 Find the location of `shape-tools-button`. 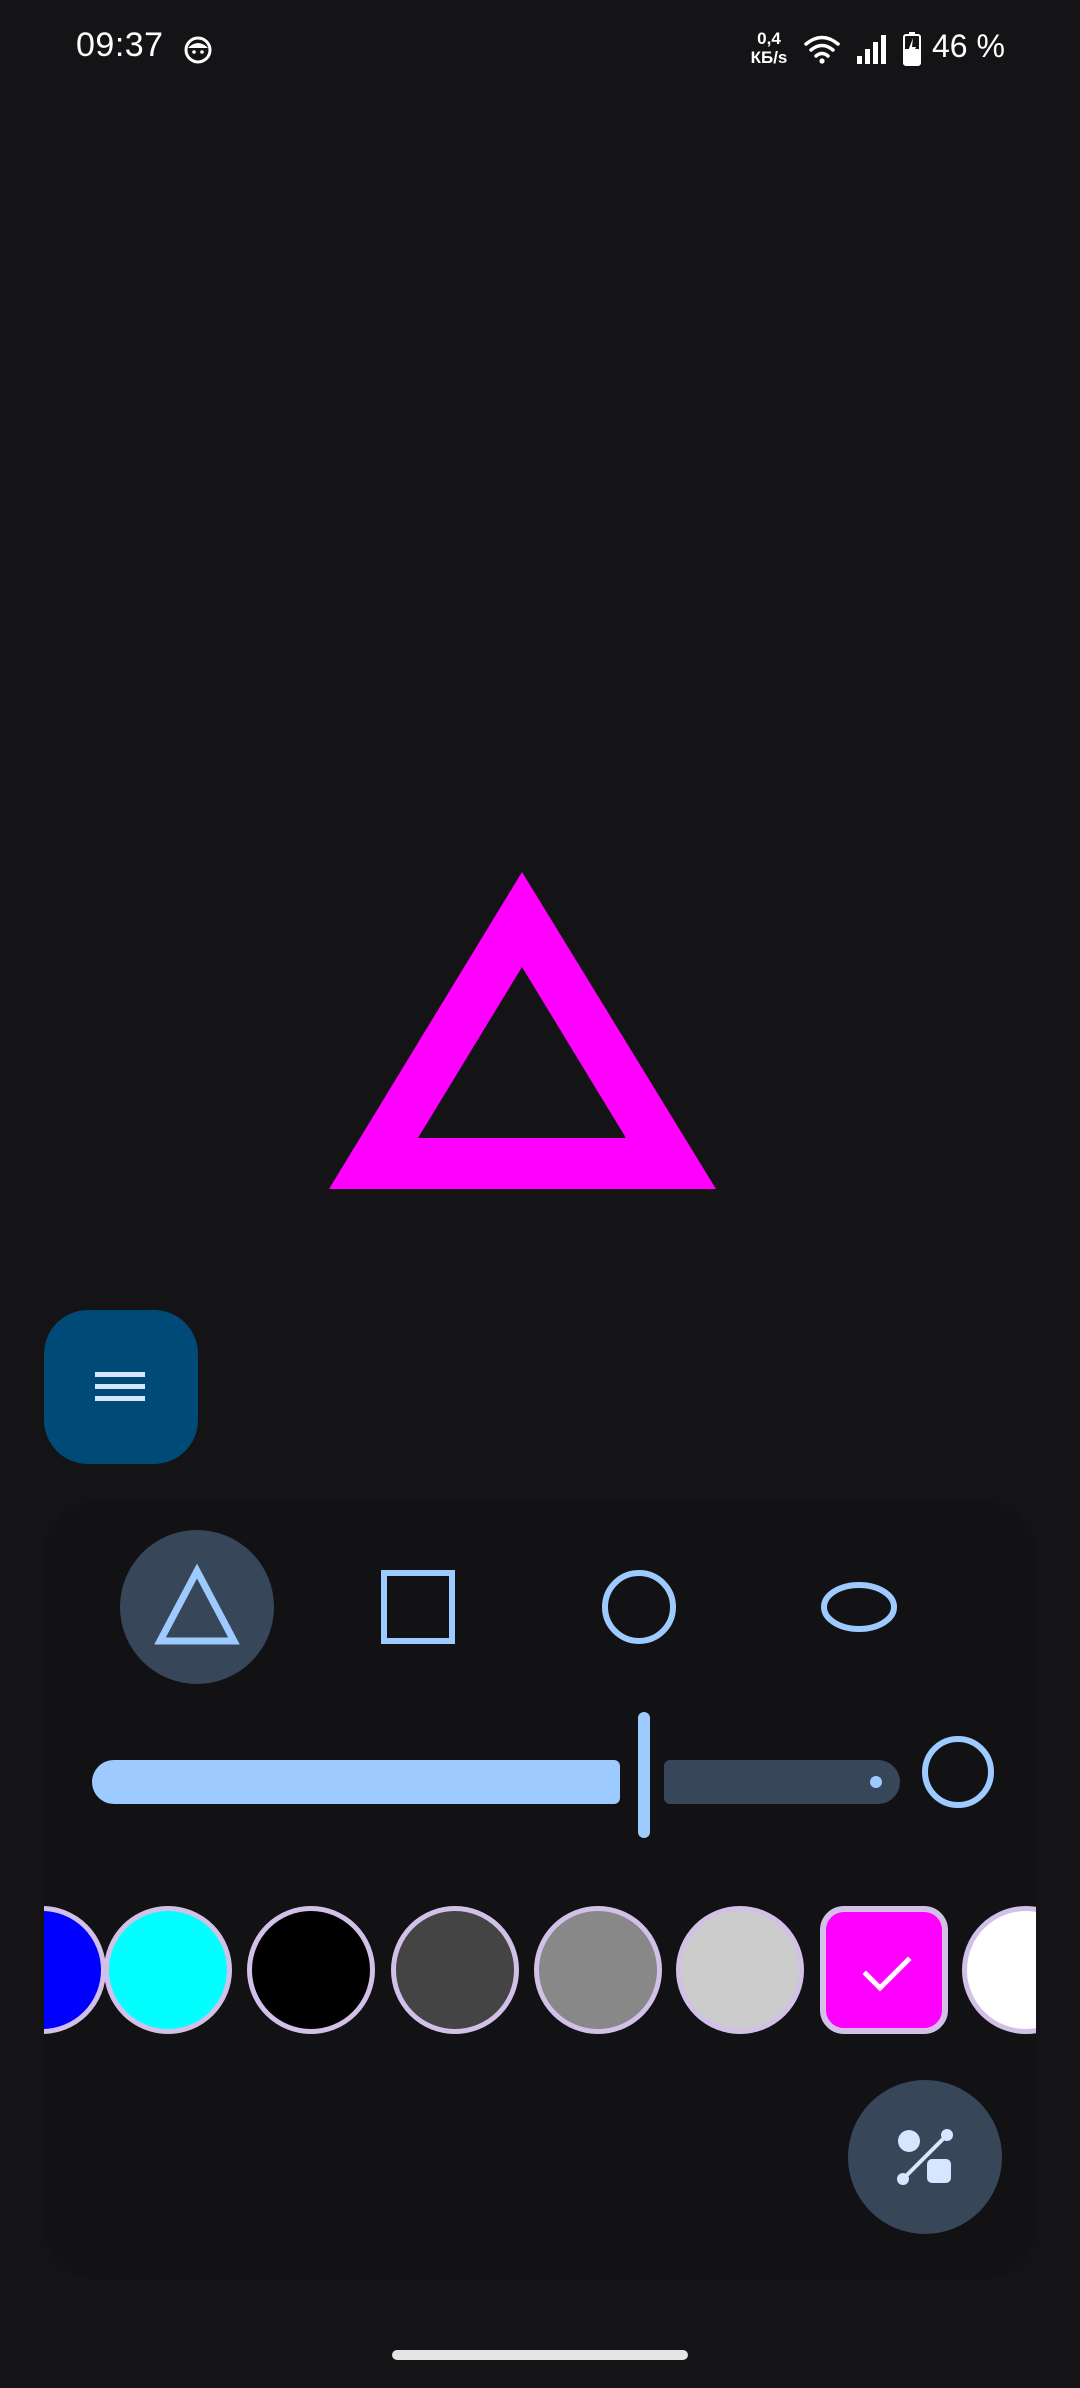

shape-tools-button is located at coordinates (925, 2157).